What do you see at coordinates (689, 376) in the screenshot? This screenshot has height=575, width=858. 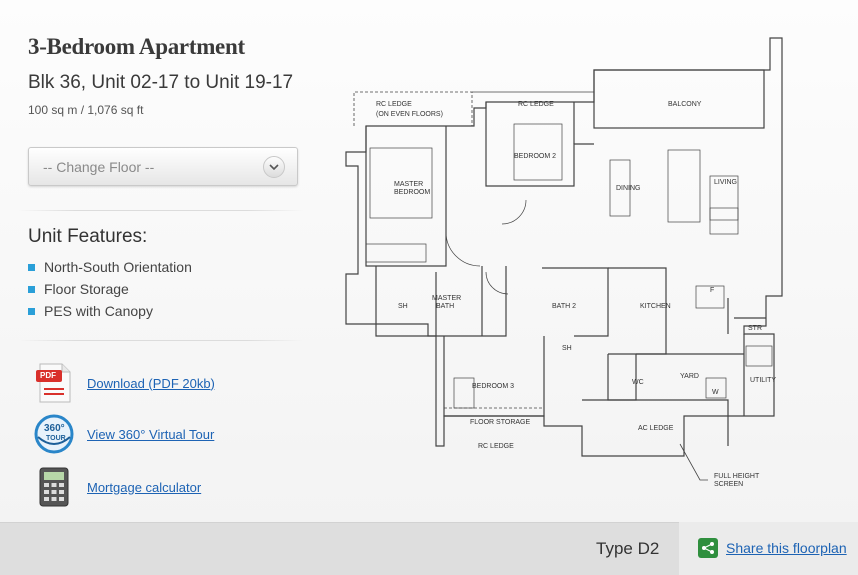 I see `label-yard: YARD` at bounding box center [689, 376].